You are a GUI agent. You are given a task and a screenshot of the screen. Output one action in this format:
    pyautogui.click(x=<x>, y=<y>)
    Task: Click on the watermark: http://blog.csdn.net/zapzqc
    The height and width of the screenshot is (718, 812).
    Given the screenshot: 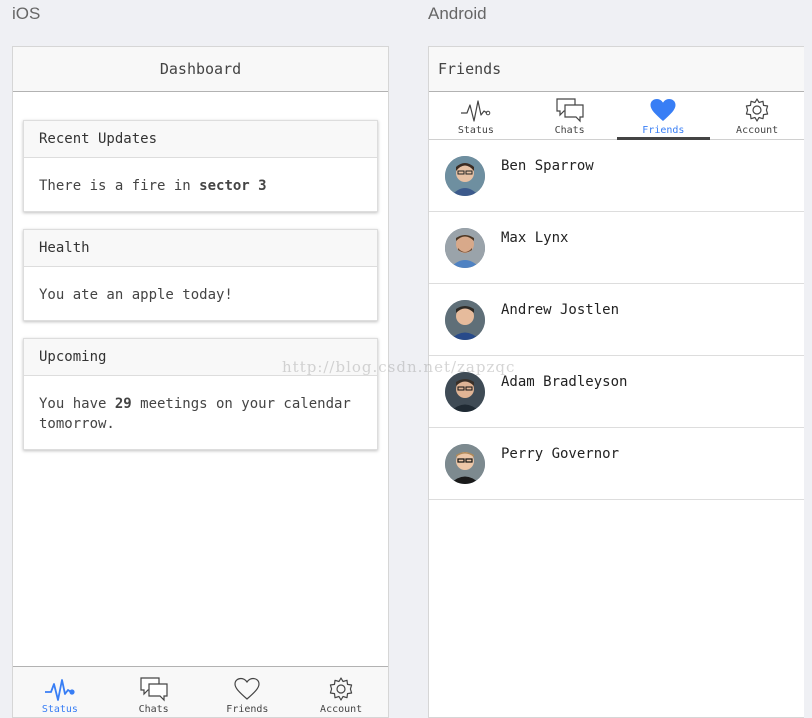 What is the action you would take?
    pyautogui.click(x=399, y=367)
    